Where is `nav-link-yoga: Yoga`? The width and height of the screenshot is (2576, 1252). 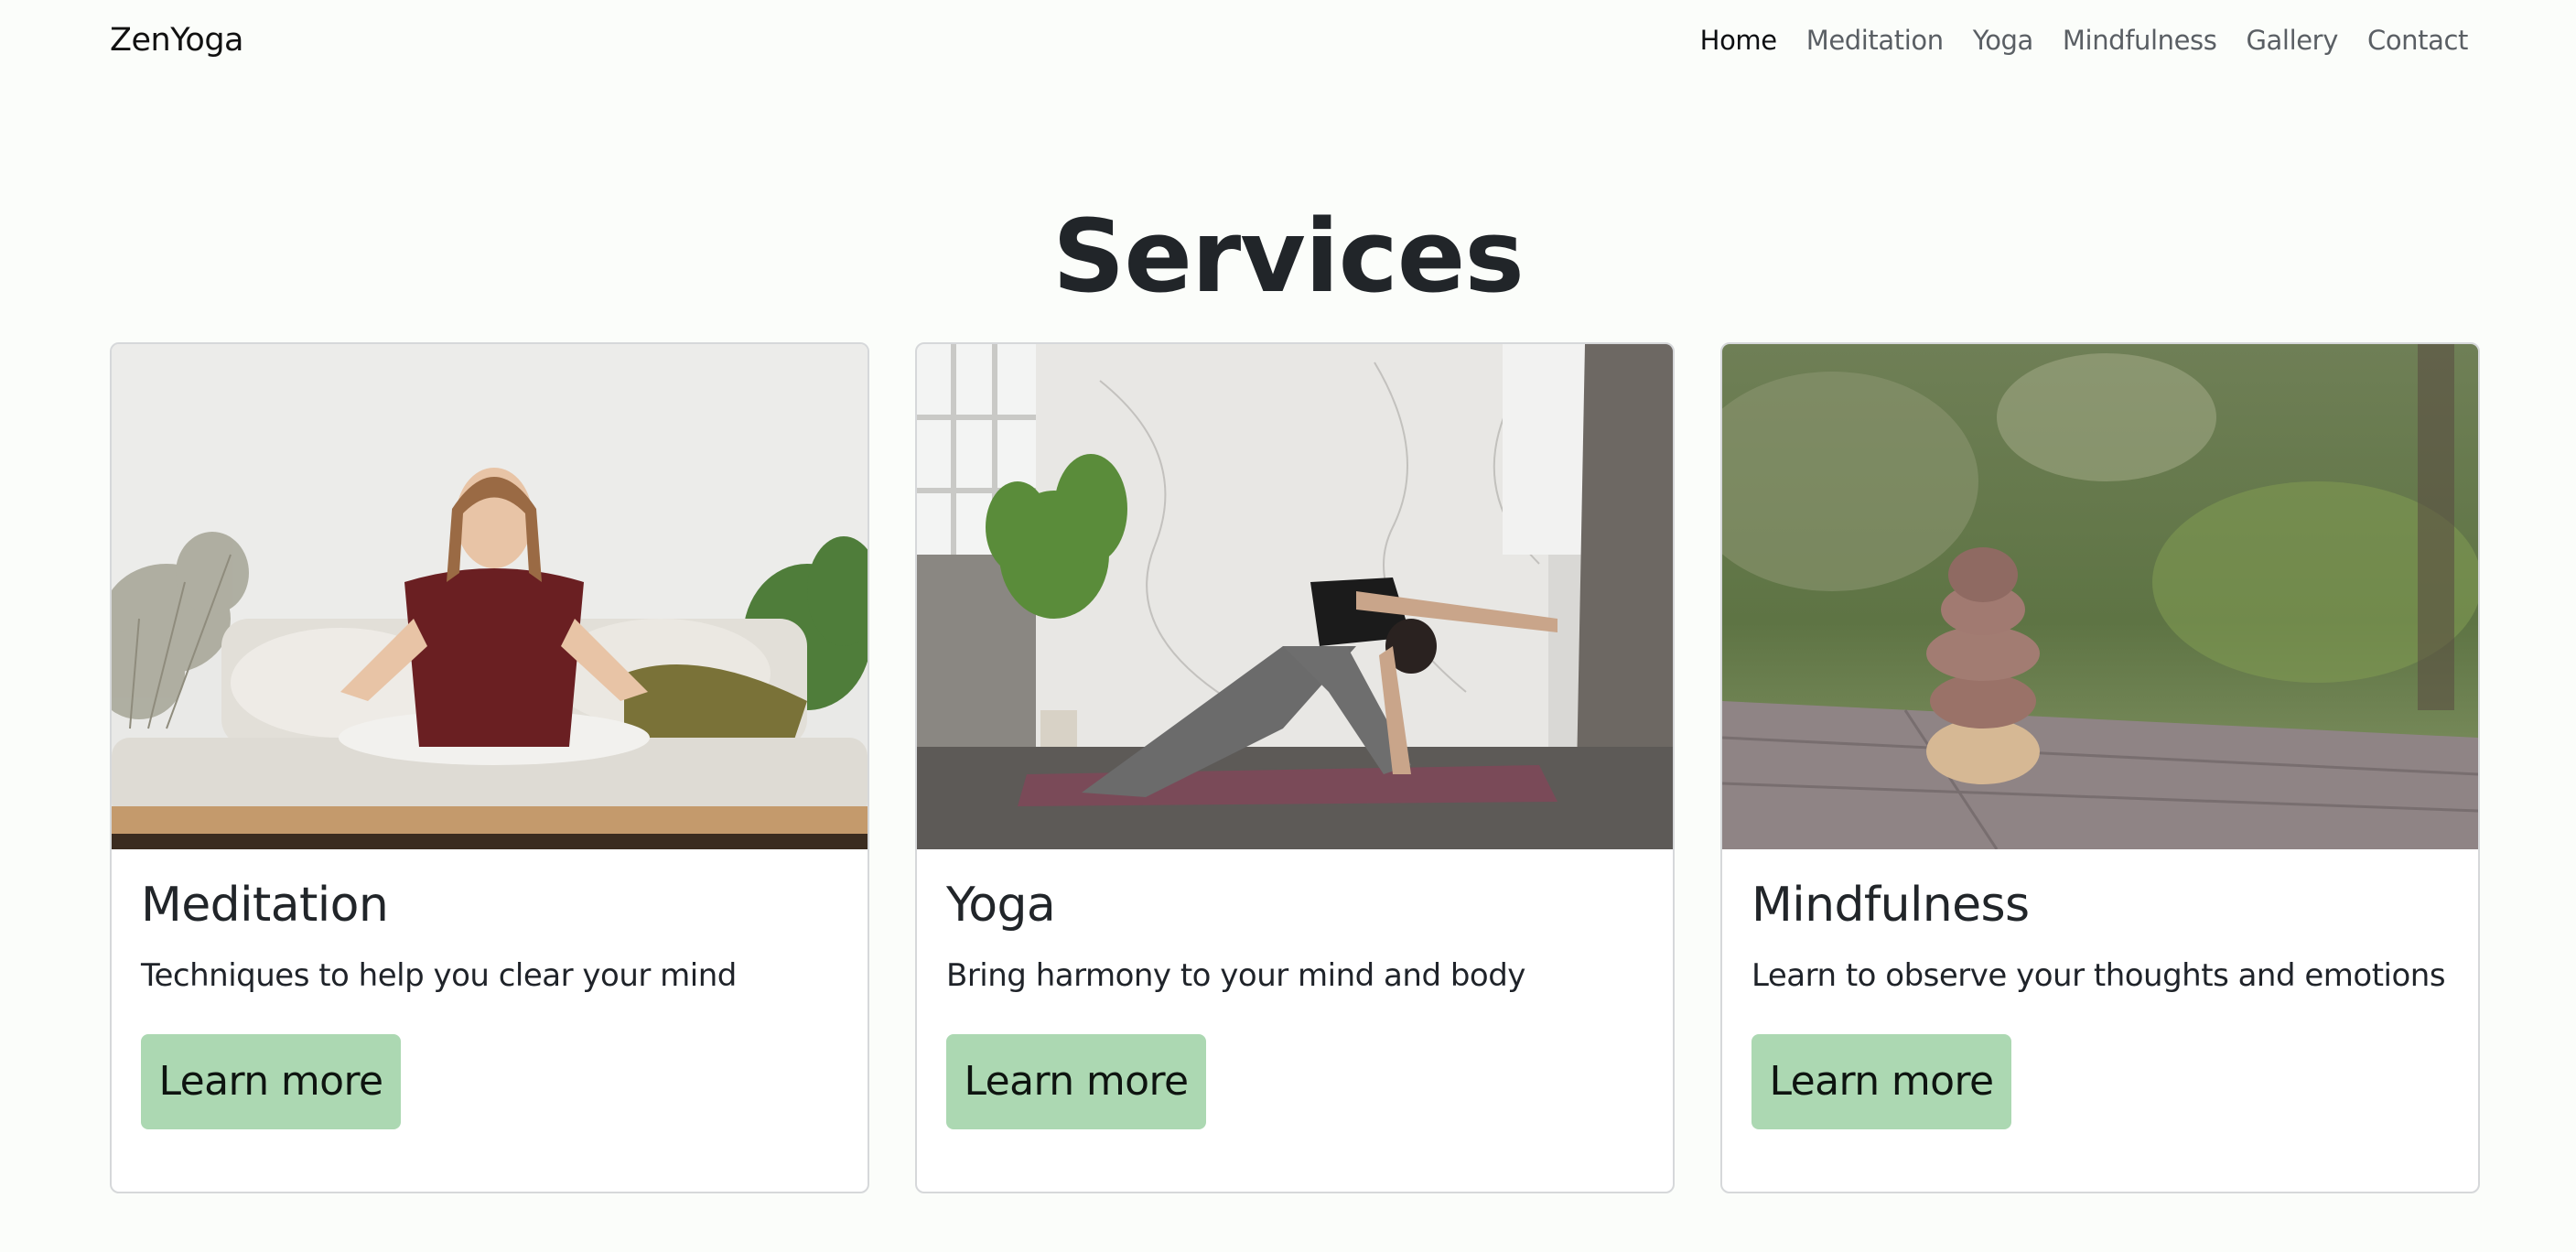
nav-link-yoga: Yoga is located at coordinates (2003, 40).